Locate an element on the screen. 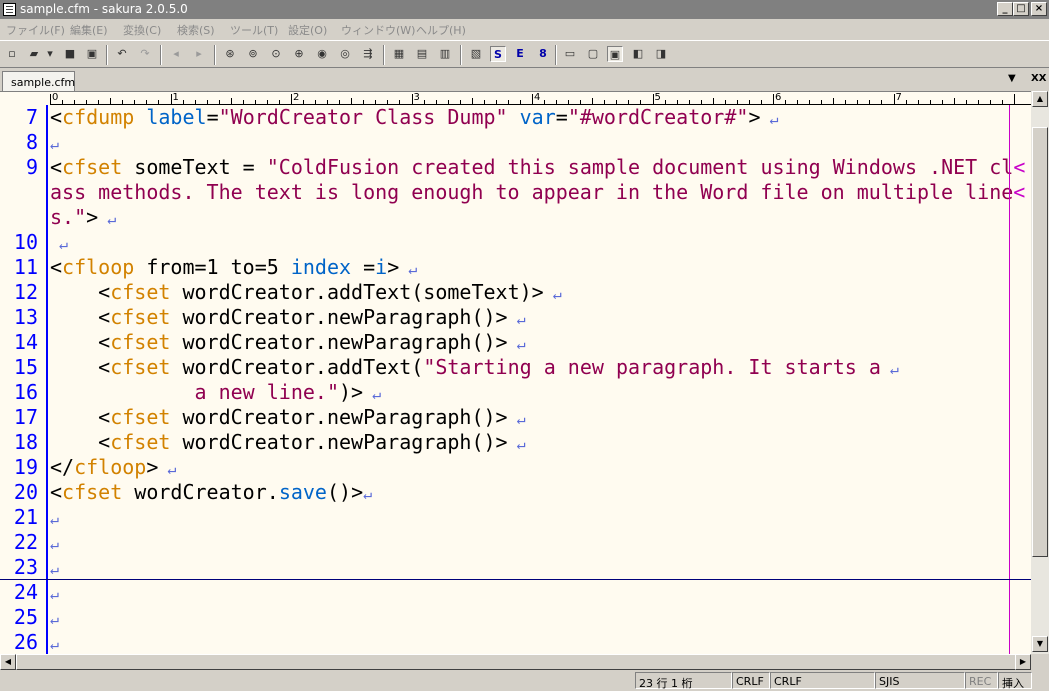  menu-tools: ツール(T) is located at coordinates (254, 30).